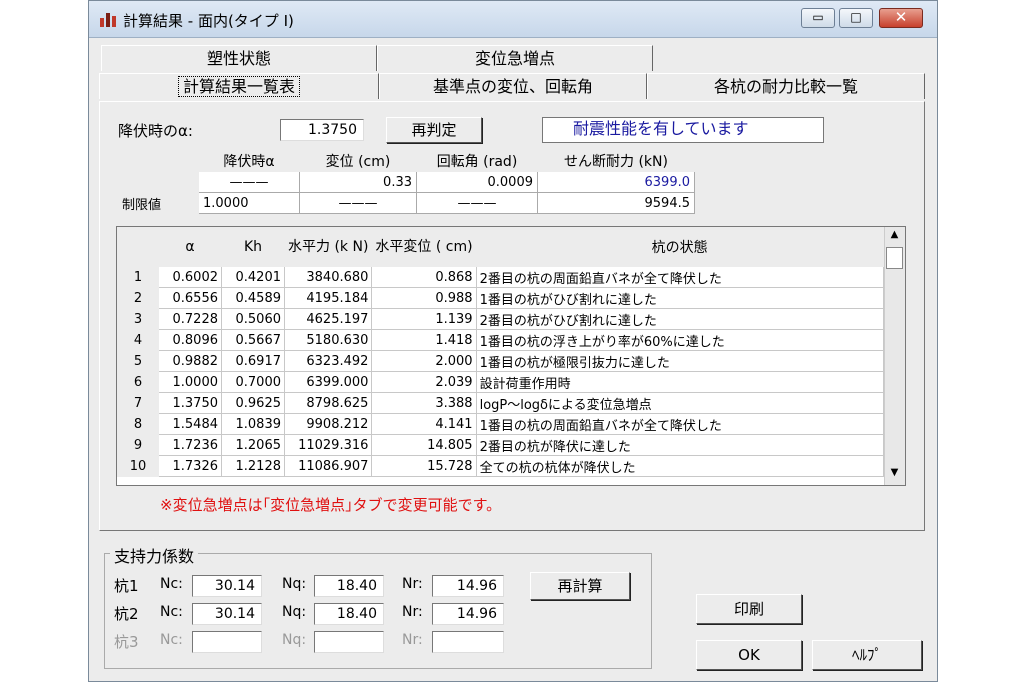  Describe the element at coordinates (190, 319) in the screenshot. I see `table-cell: 0.7228` at that location.